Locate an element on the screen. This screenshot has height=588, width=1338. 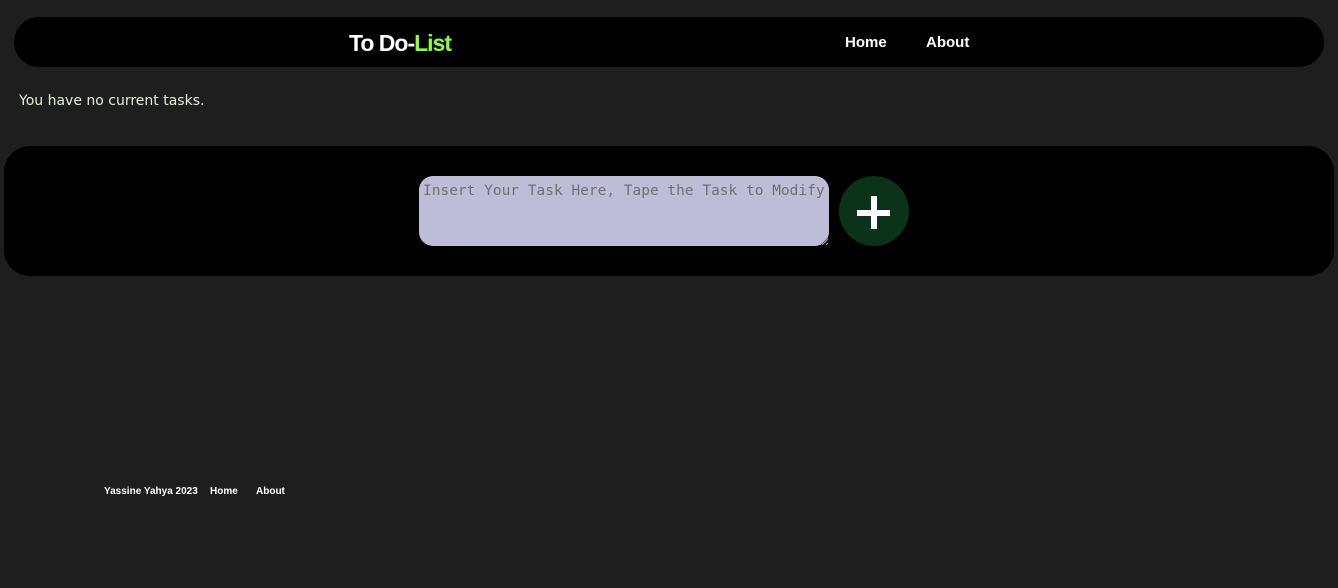
empty-tasks-message: You have no current tasks. is located at coordinates (112, 101).